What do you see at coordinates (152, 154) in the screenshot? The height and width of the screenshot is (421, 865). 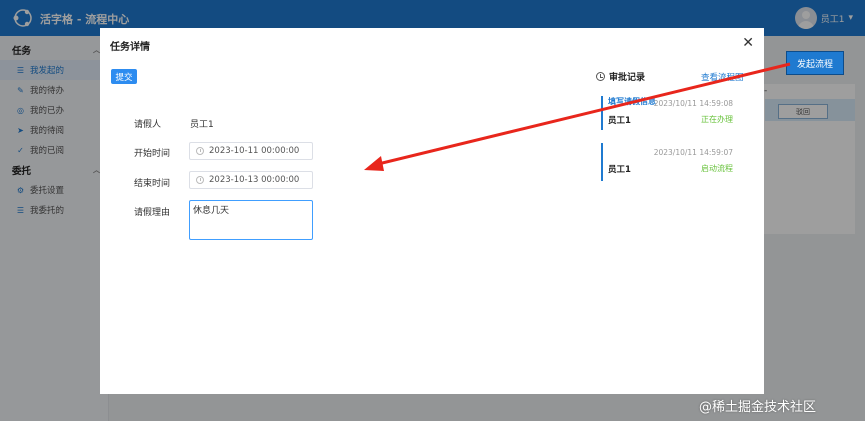 I see `start-time-label: 开始时间` at bounding box center [152, 154].